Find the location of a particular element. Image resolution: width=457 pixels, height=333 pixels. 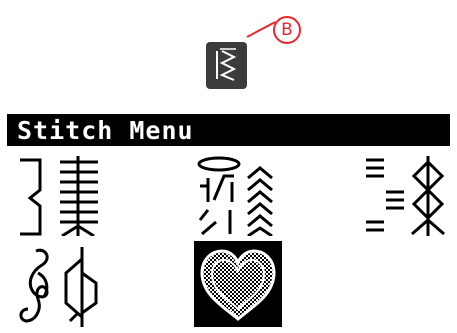

quilt-stitches-icon is located at coordinates (405, 196).